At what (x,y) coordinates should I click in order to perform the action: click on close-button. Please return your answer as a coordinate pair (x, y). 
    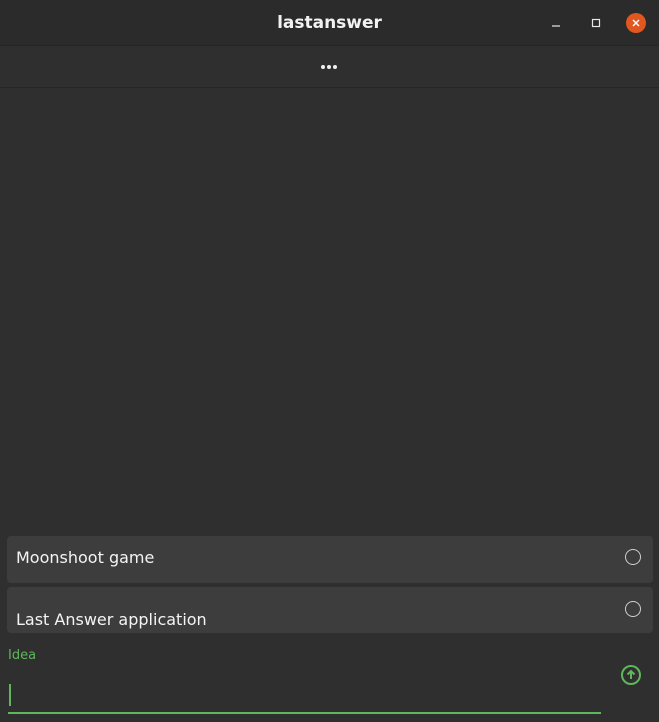
    Looking at the image, I should click on (636, 23).